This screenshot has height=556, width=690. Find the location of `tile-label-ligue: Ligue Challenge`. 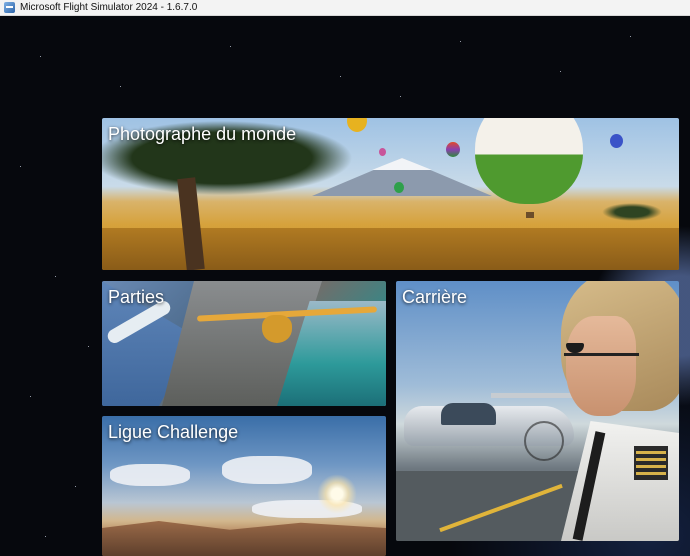

tile-label-ligue: Ligue Challenge is located at coordinates (173, 432).